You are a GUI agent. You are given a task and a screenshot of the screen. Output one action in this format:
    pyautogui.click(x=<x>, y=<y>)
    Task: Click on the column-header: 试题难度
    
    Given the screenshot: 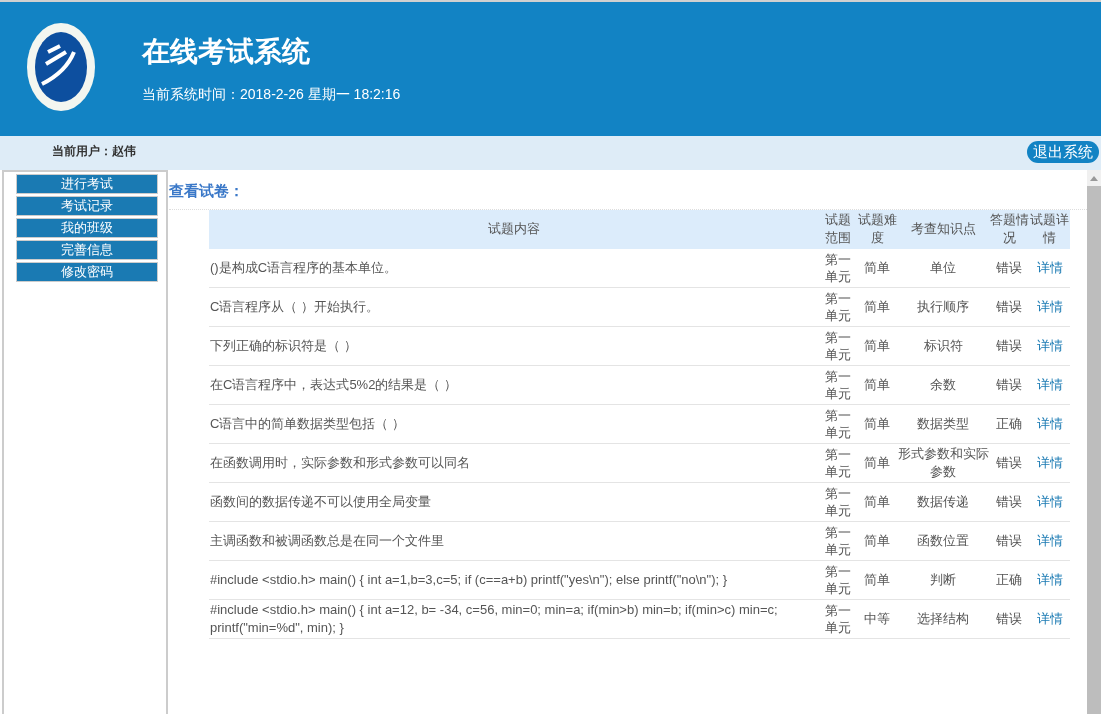 What is the action you would take?
    pyautogui.click(x=877, y=229)
    